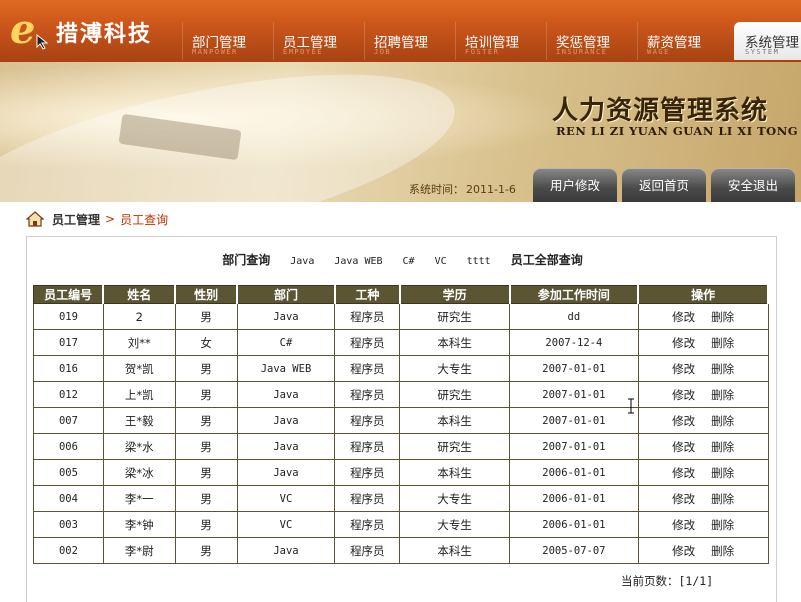 Image resolution: width=801 pixels, height=602 pixels. What do you see at coordinates (441, 261) in the screenshot?
I see `dept-filter-link: VC` at bounding box center [441, 261].